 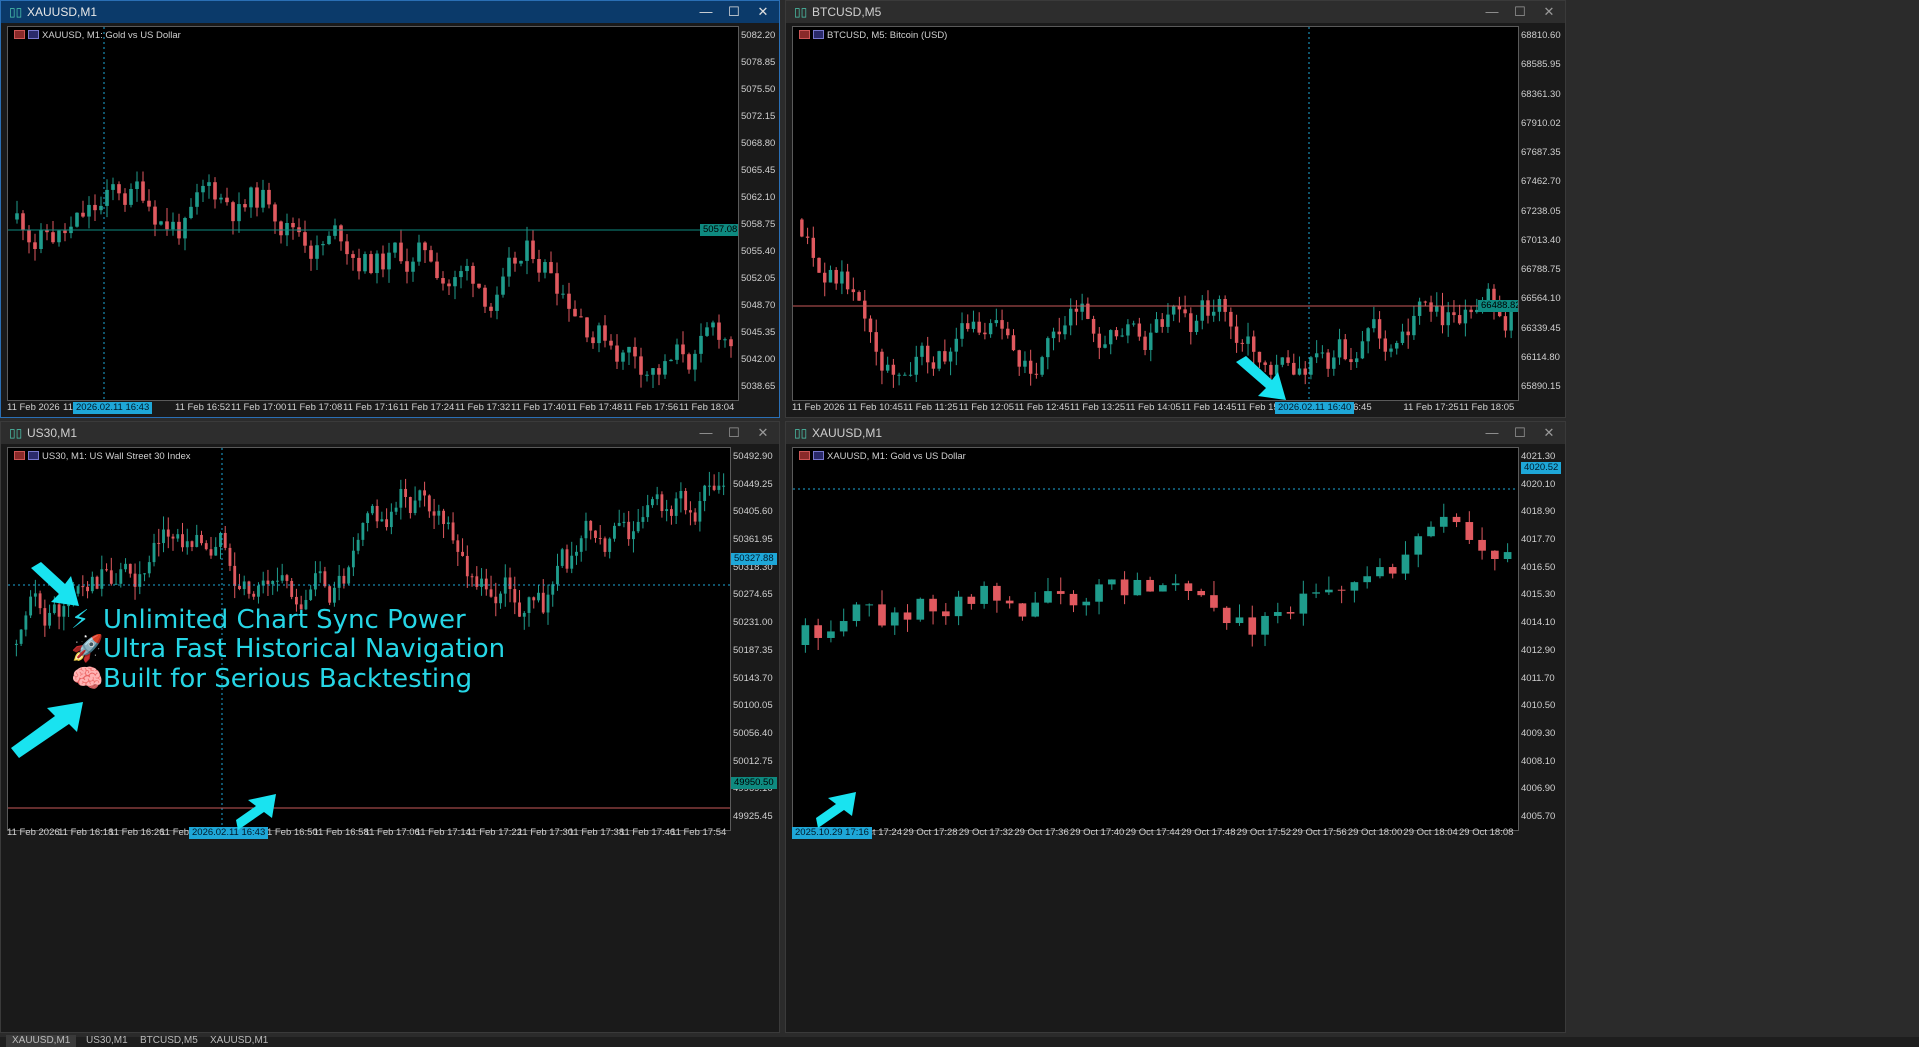 What do you see at coordinates (959, 1041) in the screenshot?
I see `chart-tab-bar: XAUUSD,M1 US30,M1 BTCUSD,M5 XAUUSD,M1` at bounding box center [959, 1041].